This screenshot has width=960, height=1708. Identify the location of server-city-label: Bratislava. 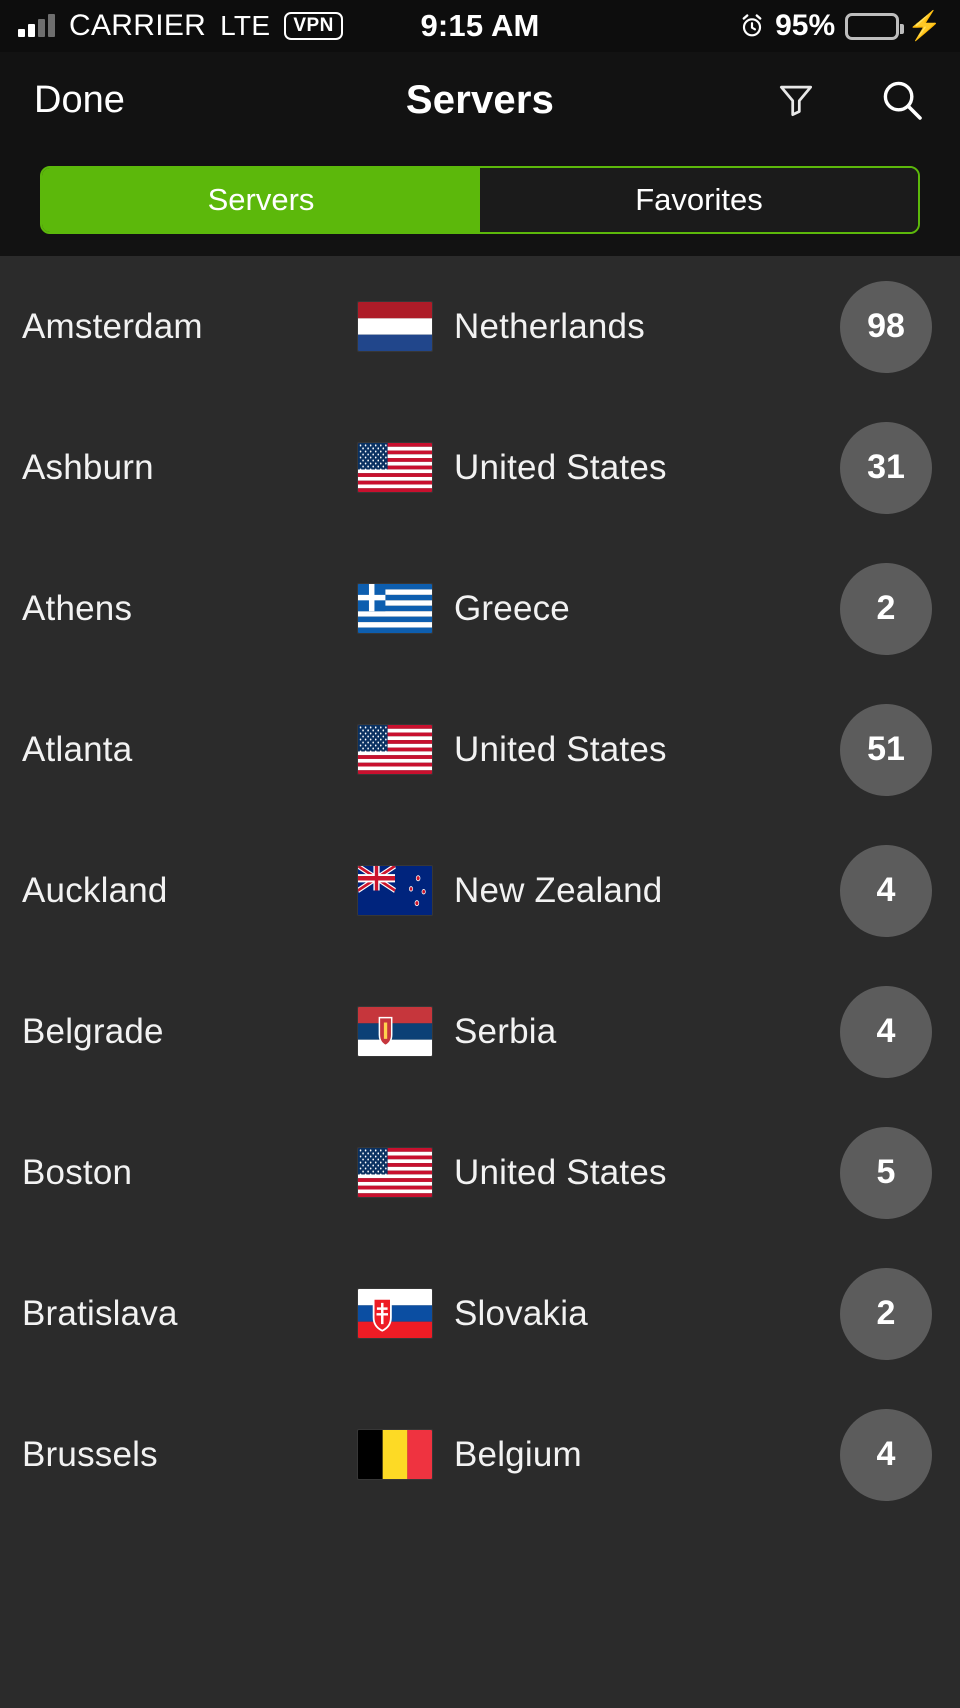
(100, 1313).